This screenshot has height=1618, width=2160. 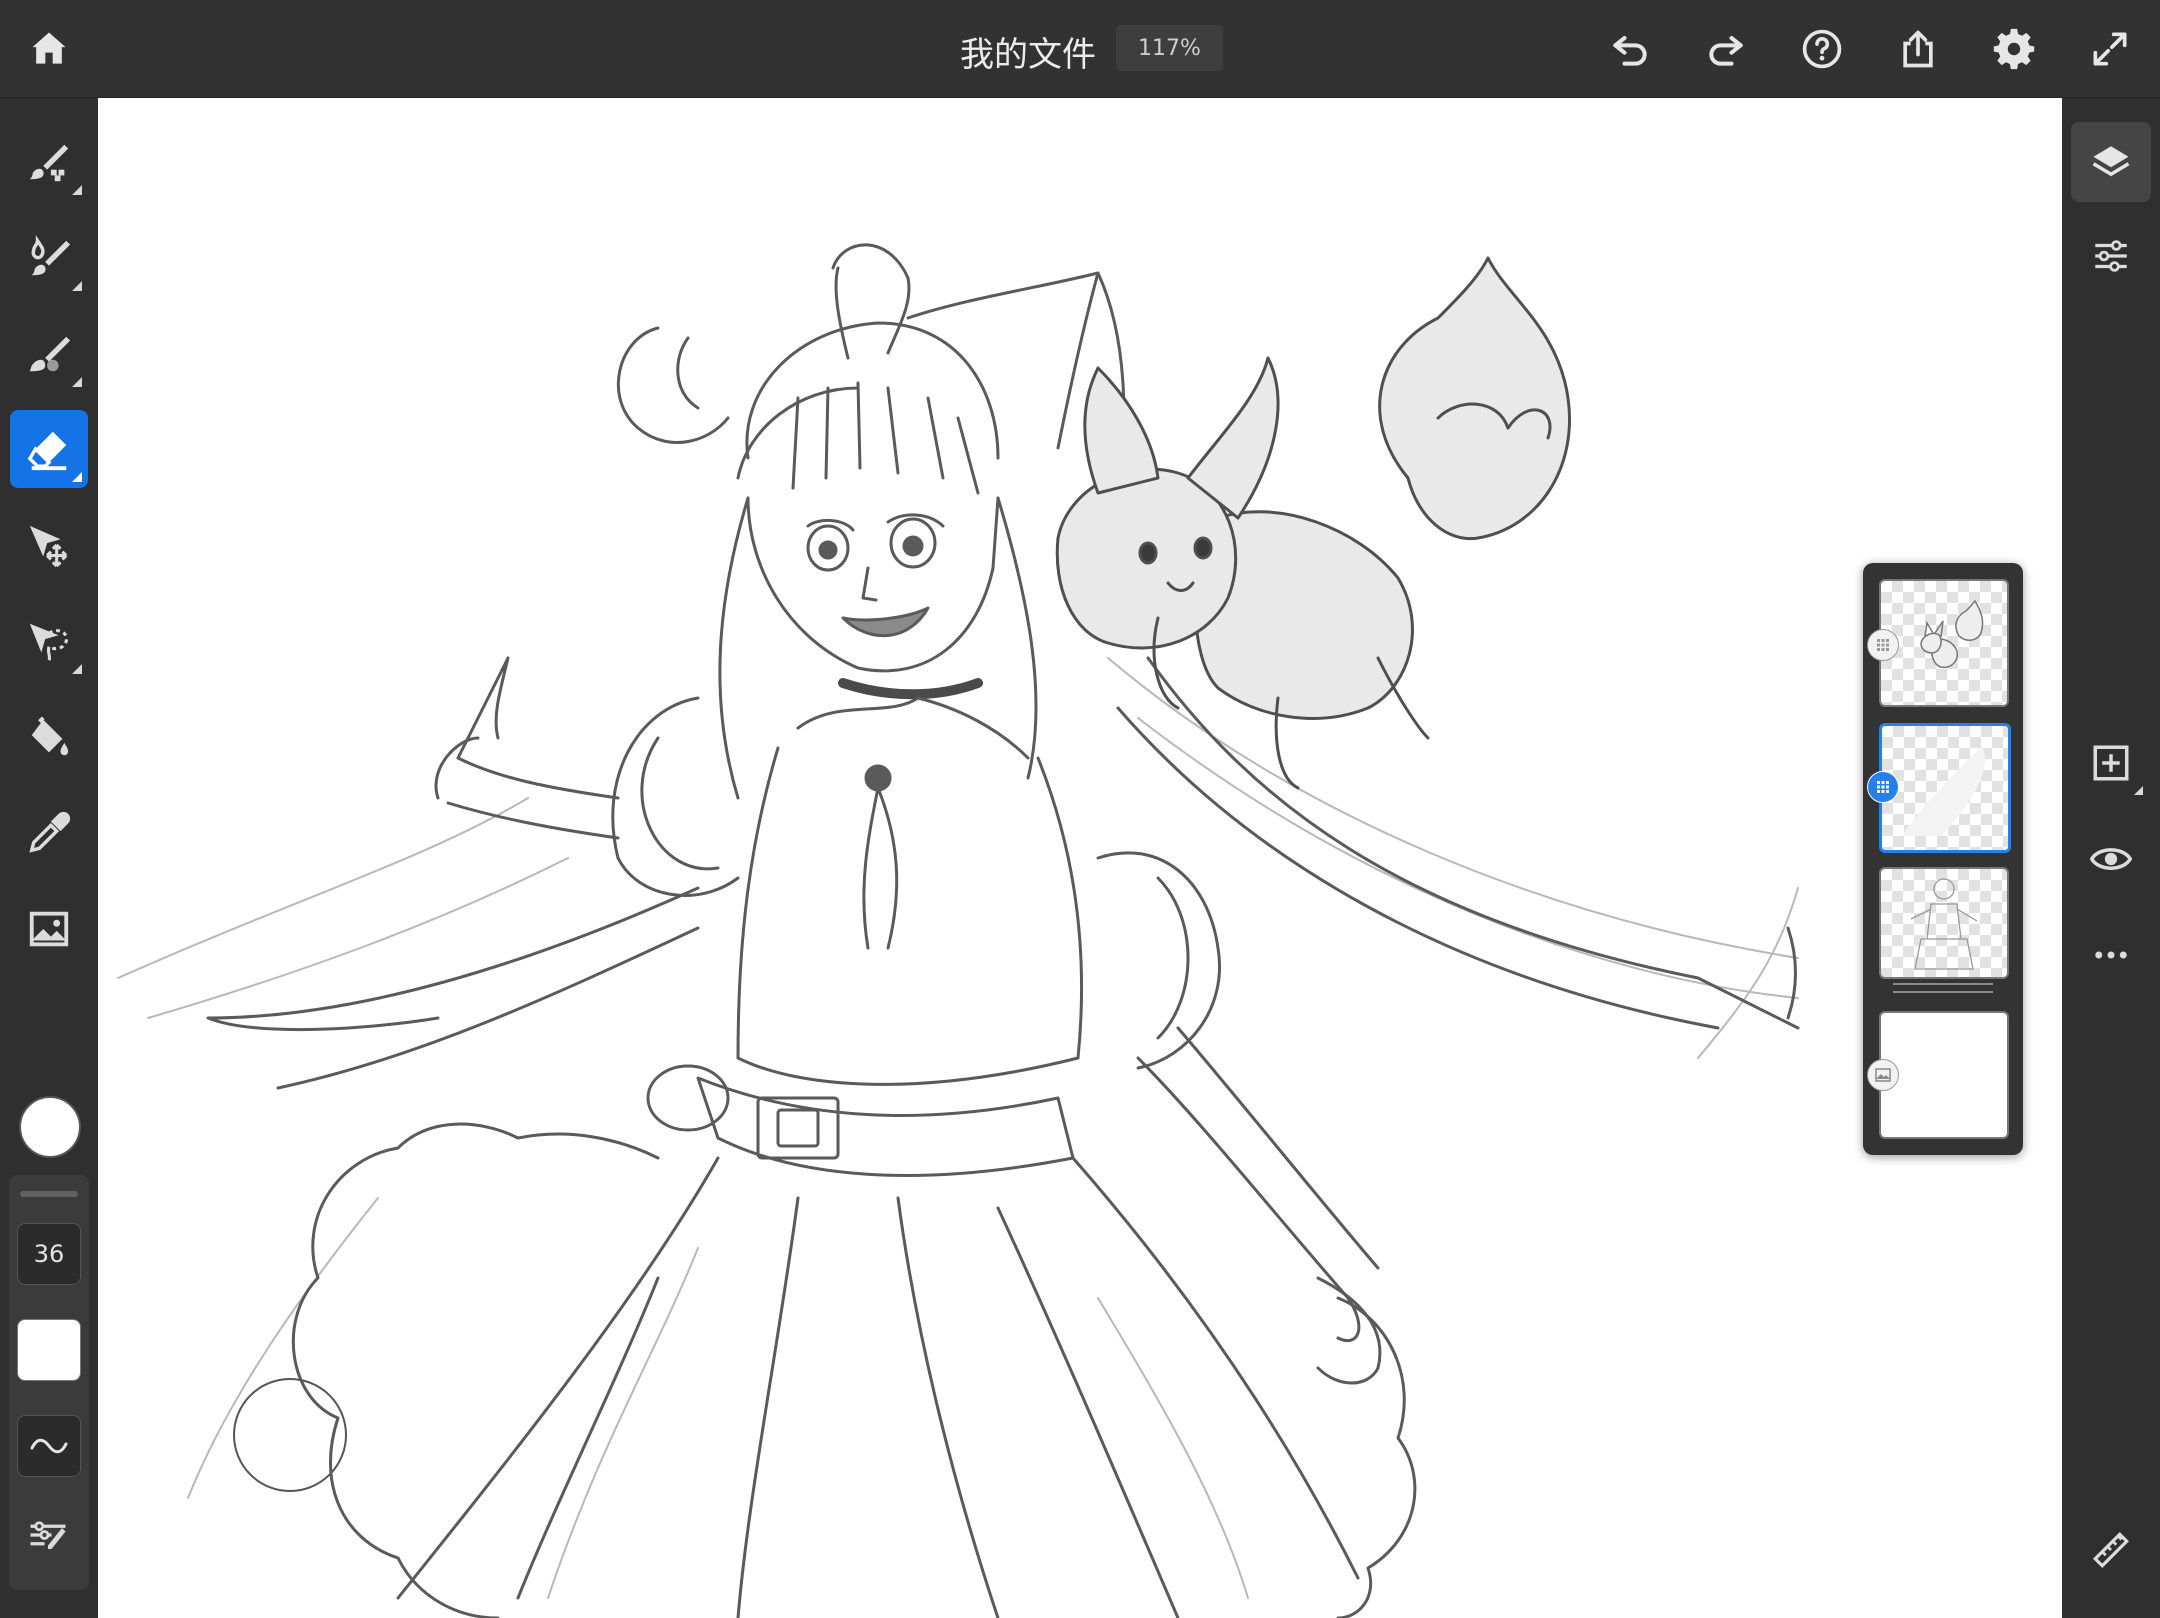 I want to click on image-tool, so click(x=49, y=929).